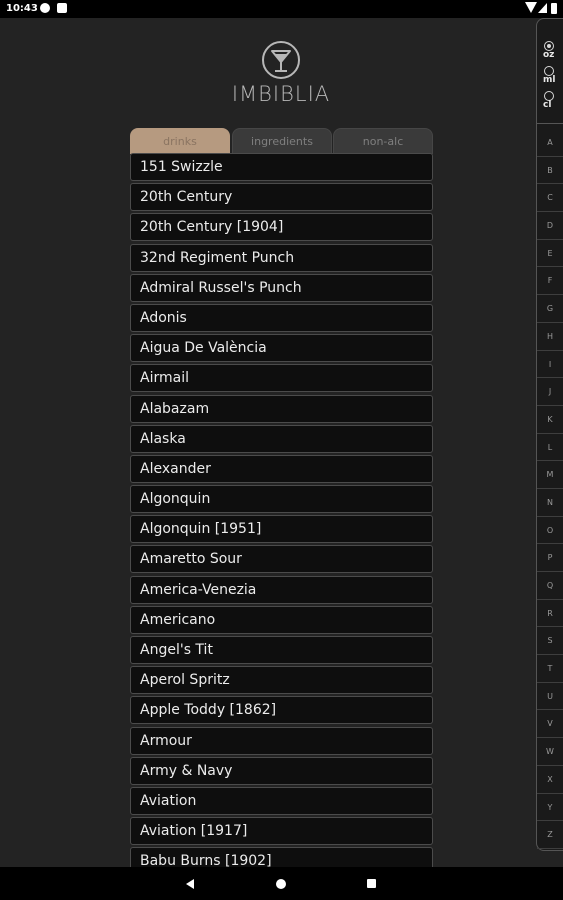  What do you see at coordinates (281, 197) in the screenshot?
I see `list-item: 20th Century` at bounding box center [281, 197].